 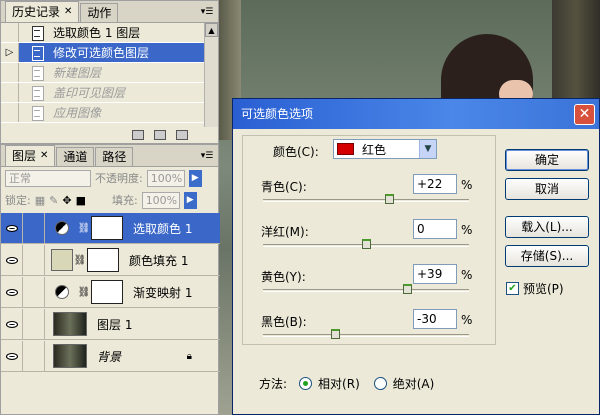 I want to click on new-document-icon, so click(x=138, y=135).